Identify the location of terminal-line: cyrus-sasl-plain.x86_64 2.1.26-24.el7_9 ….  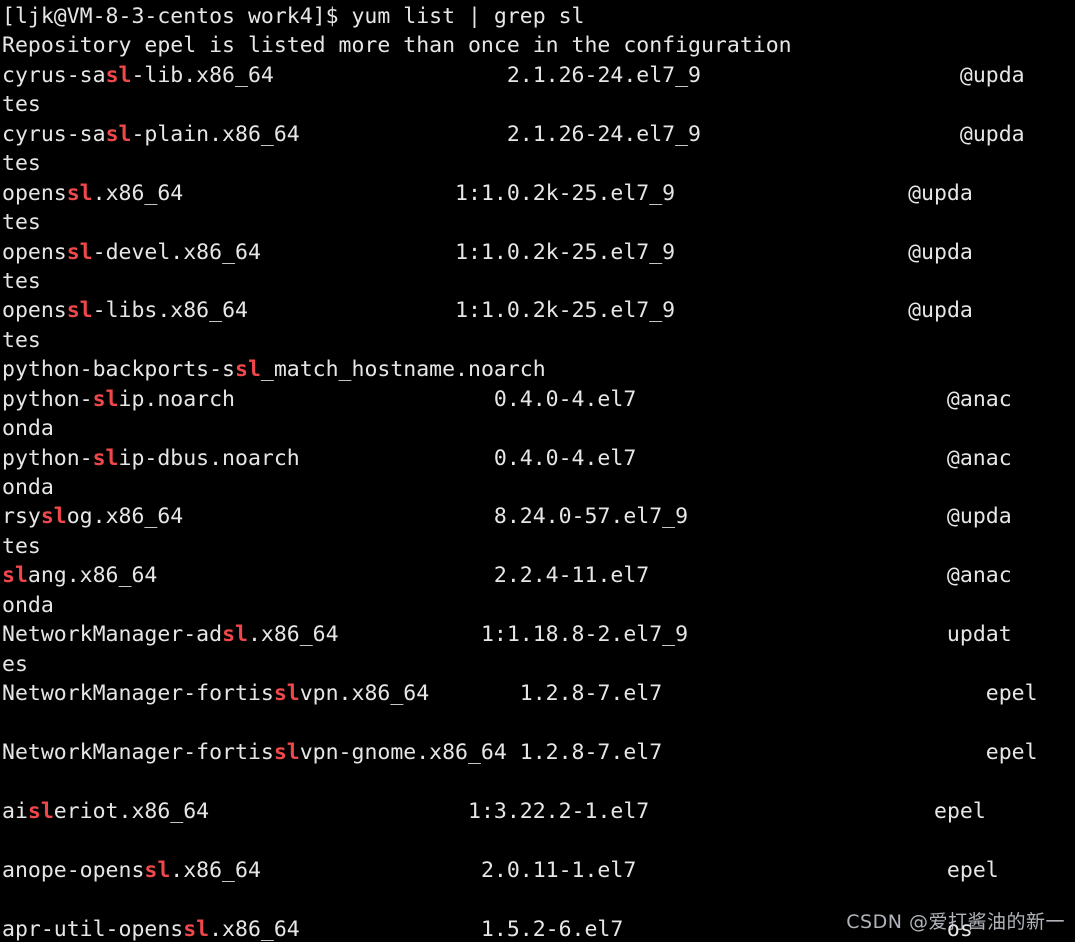
(538, 134).